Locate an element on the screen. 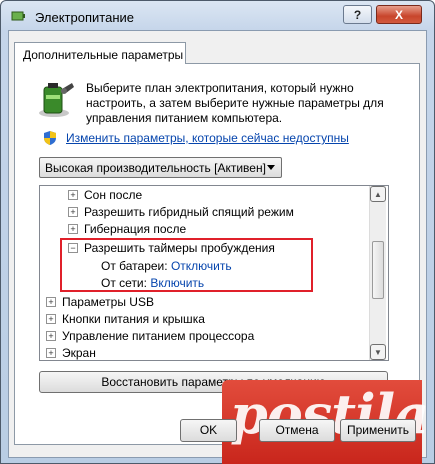 This screenshot has width=435, height=464. tree-item-usb-settings: + Параметры USB is located at coordinates (100, 302).